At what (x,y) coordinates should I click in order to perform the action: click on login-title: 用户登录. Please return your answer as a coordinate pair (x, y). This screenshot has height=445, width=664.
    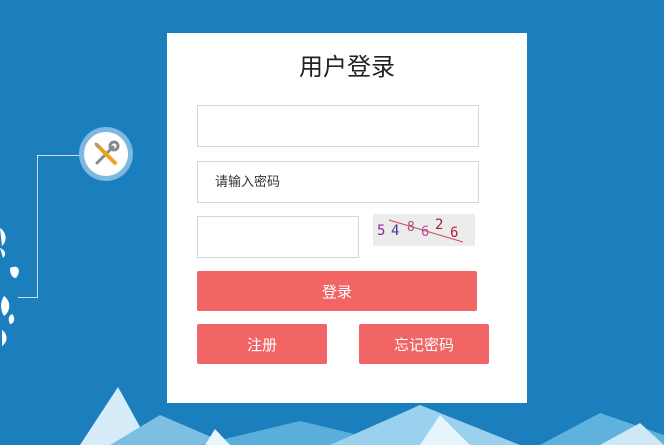
    Looking at the image, I should click on (347, 67).